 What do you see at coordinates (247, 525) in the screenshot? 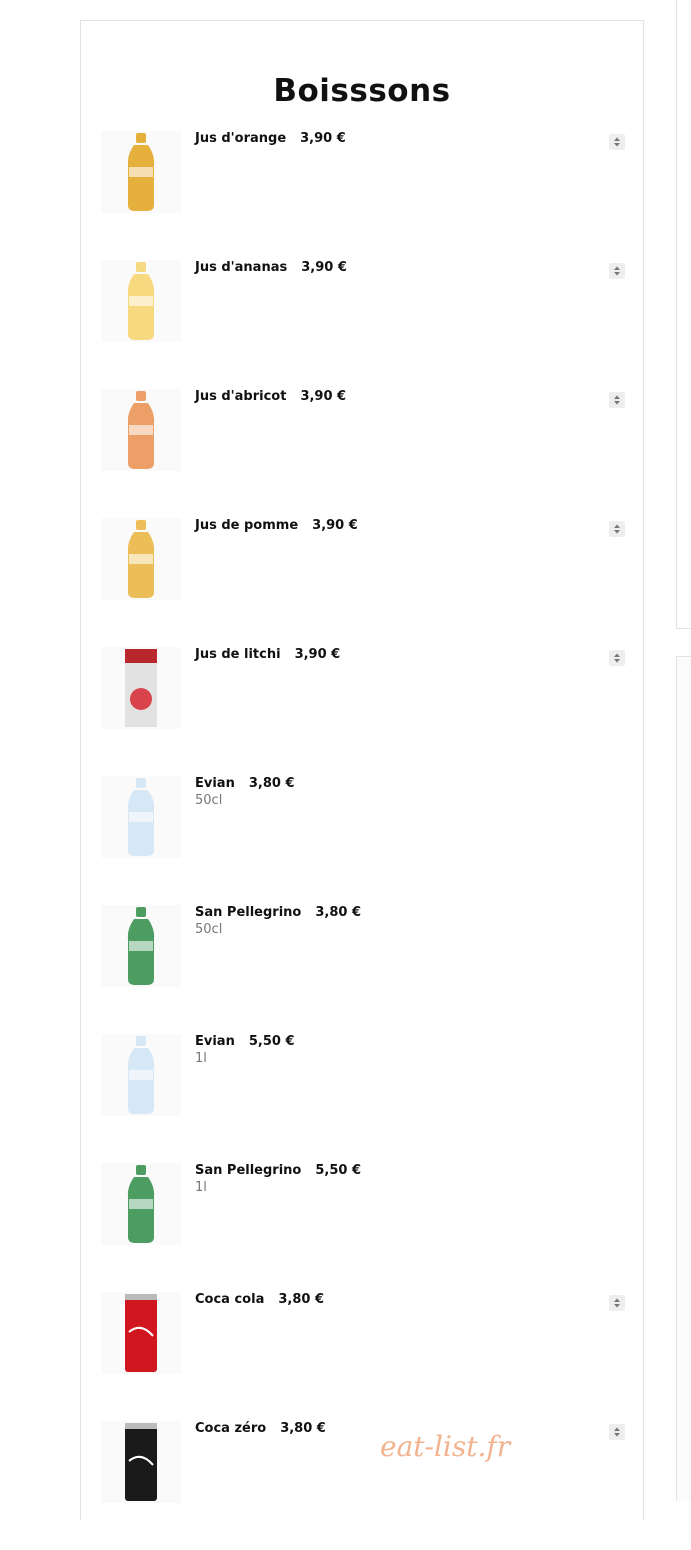
I see `item-name: Jus de pomme` at bounding box center [247, 525].